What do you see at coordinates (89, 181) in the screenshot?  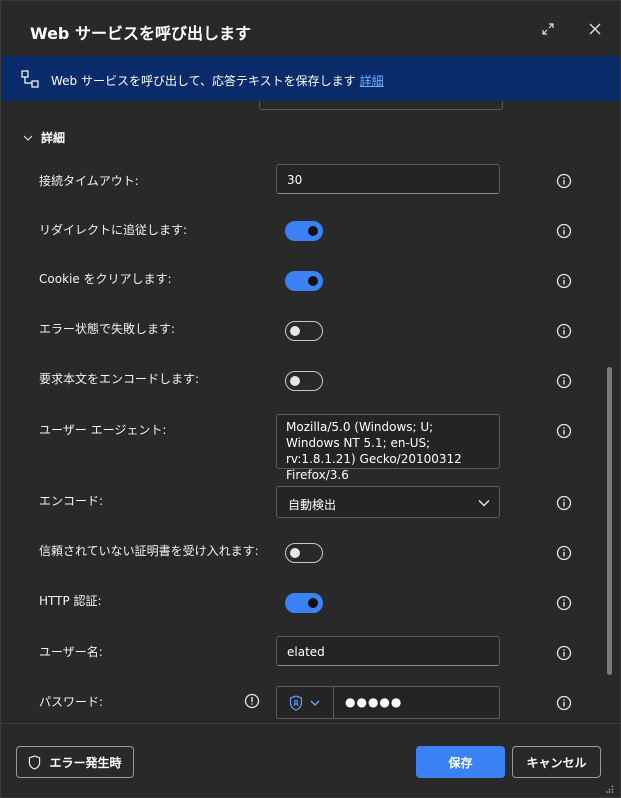 I see `timeout-label: 接続タイムアウト:` at bounding box center [89, 181].